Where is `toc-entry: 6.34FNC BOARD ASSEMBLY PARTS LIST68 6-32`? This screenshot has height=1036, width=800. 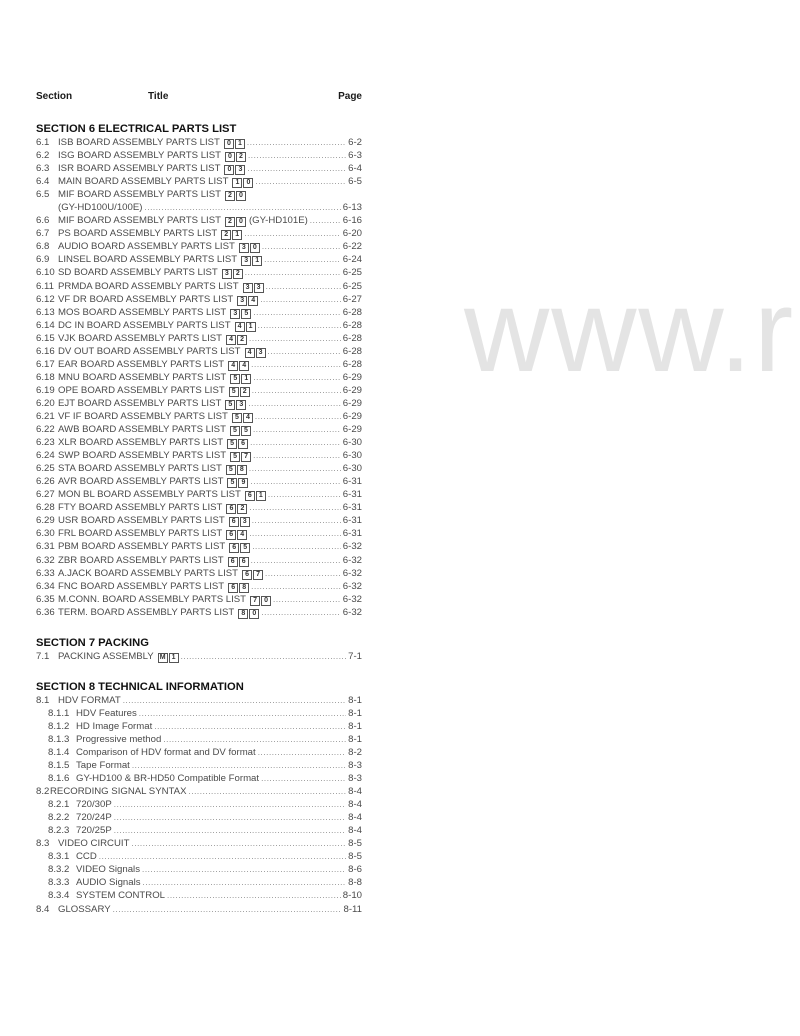
toc-entry: 6.34FNC BOARD ASSEMBLY PARTS LIST68 6-32 is located at coordinates (199, 586).